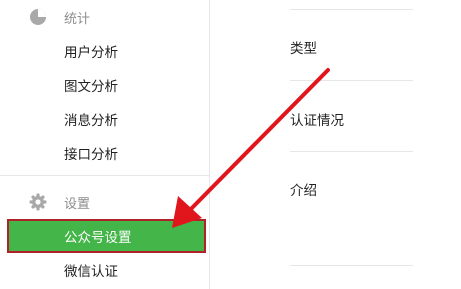  I want to click on sidebar-item-label: 公众号设置, so click(98, 238).